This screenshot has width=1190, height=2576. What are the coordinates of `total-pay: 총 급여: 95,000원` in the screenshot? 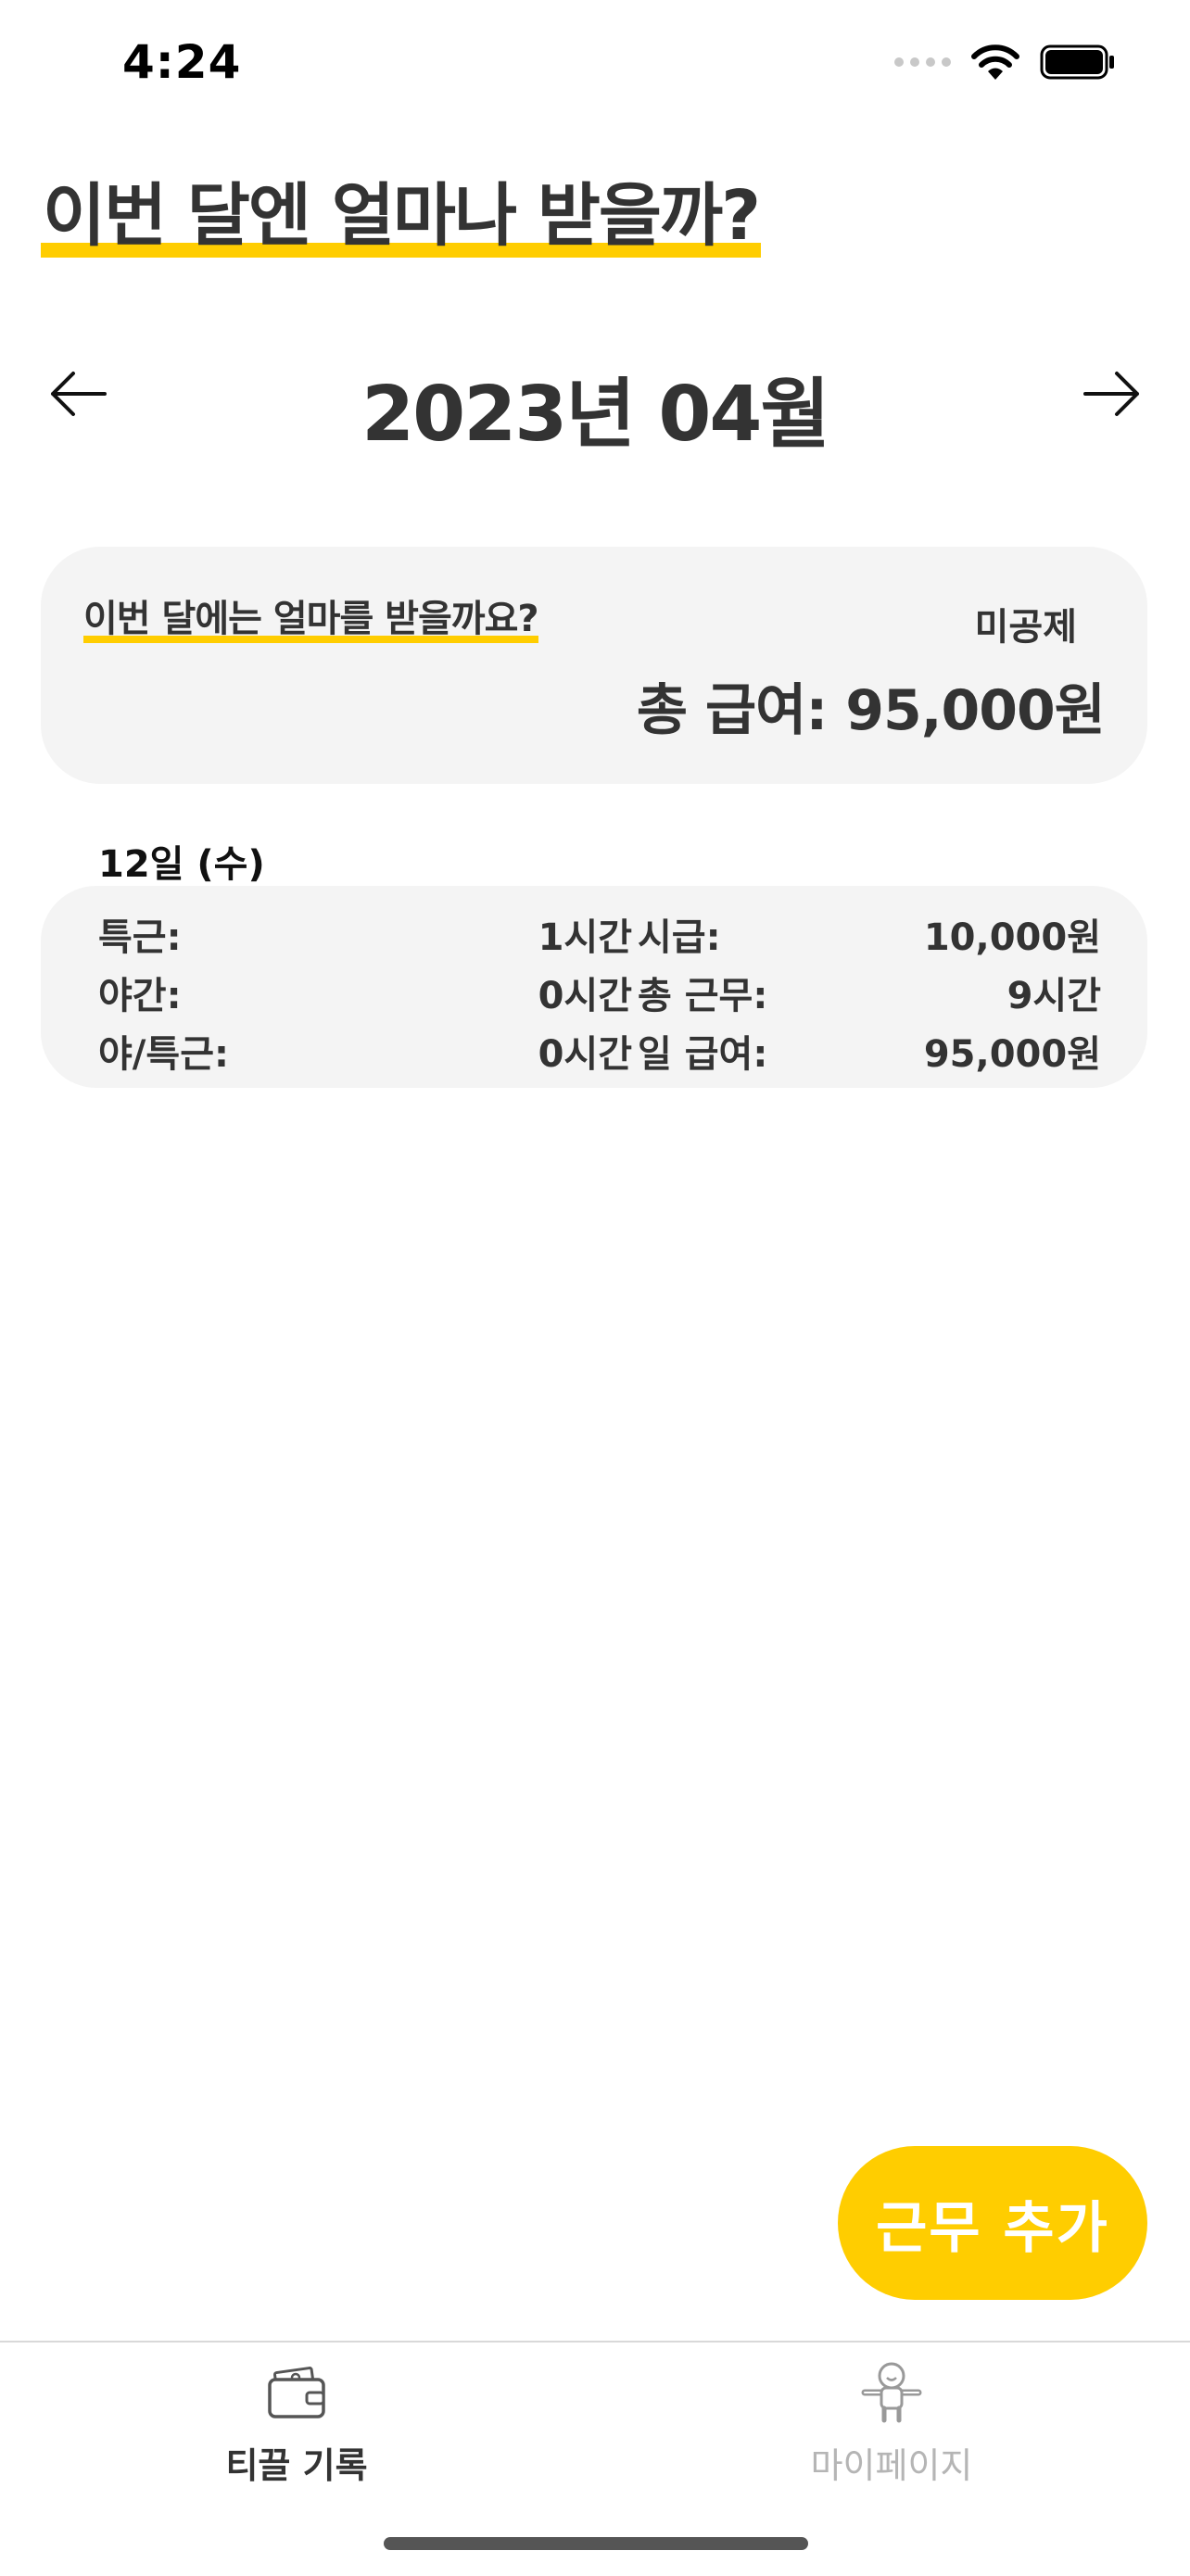 It's located at (871, 710).